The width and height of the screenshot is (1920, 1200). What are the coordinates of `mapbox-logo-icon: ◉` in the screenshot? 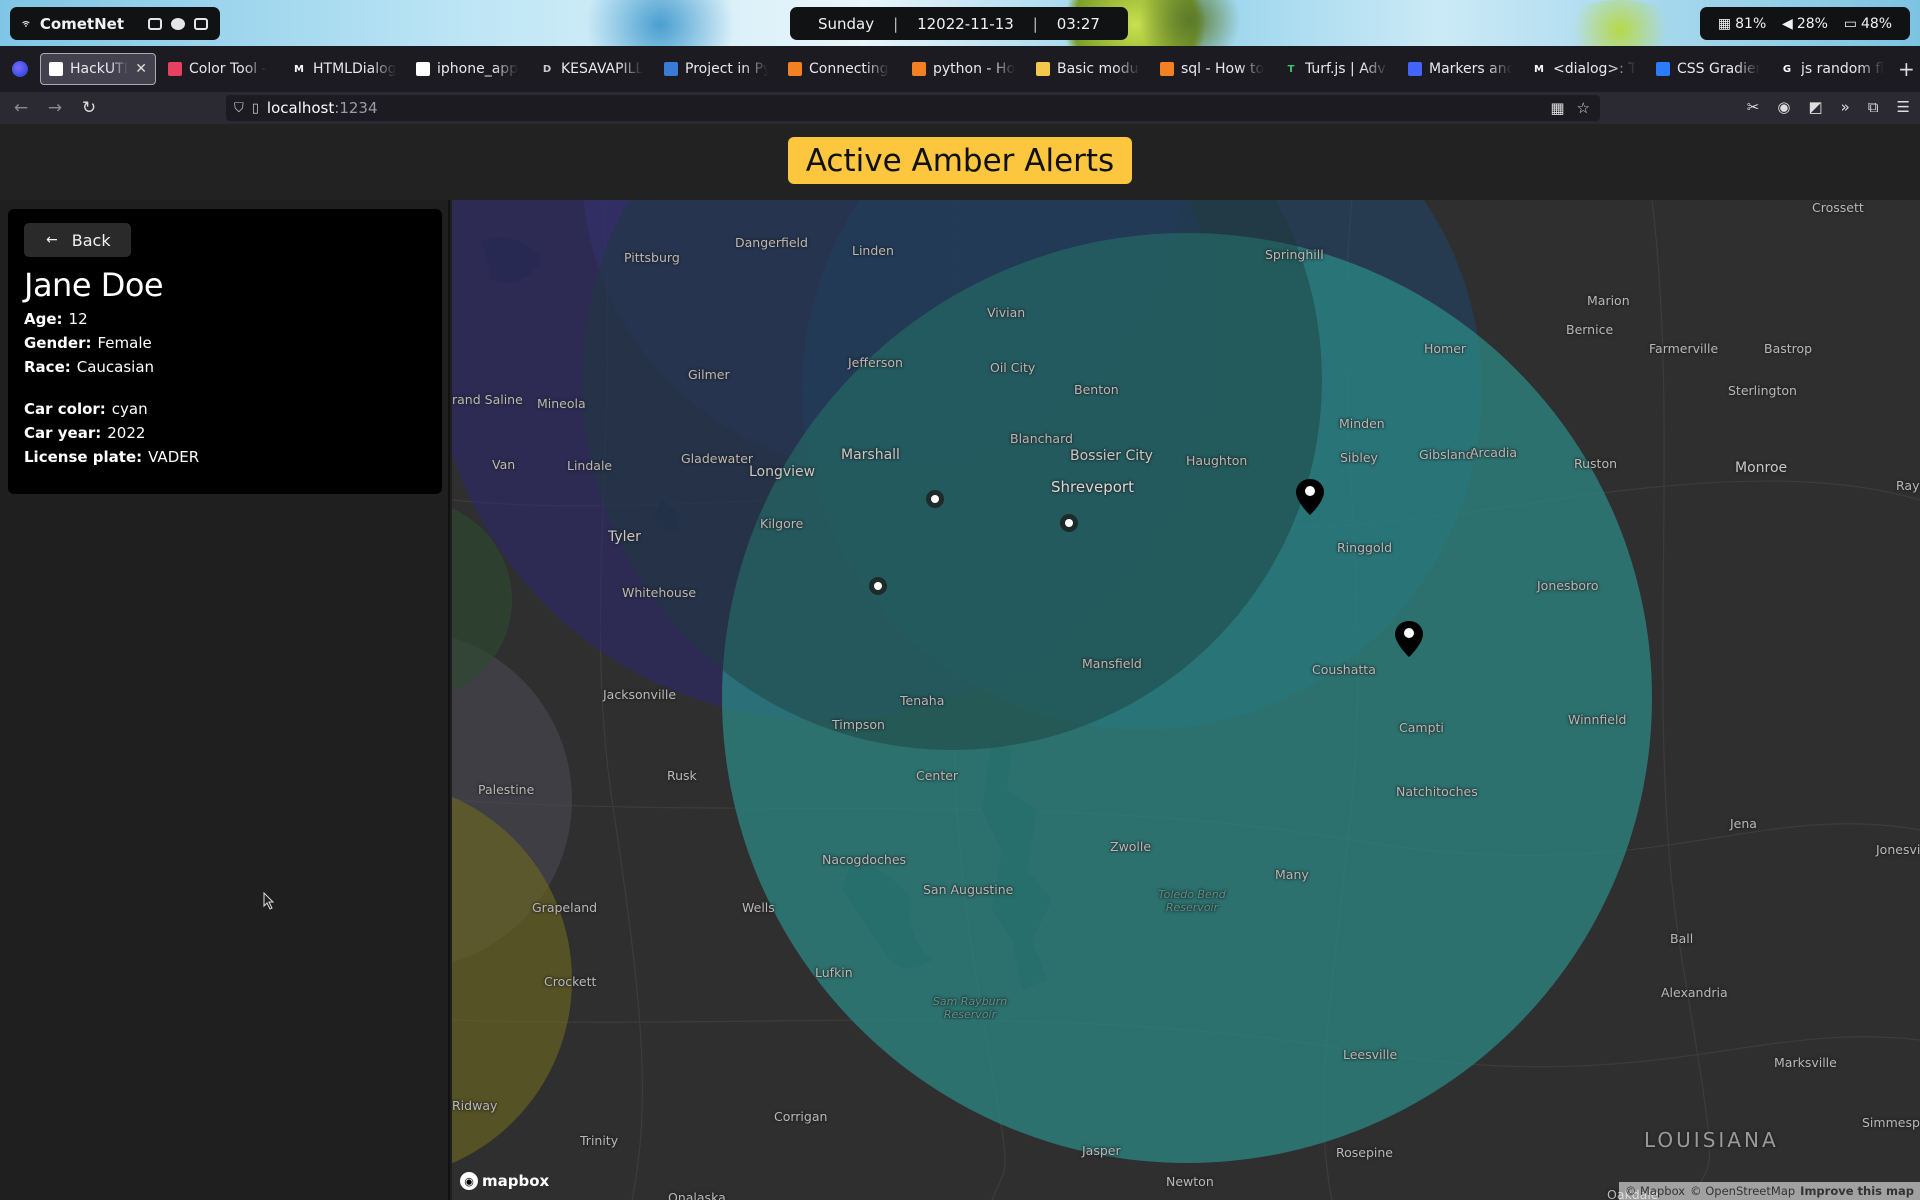 It's located at (469, 1181).